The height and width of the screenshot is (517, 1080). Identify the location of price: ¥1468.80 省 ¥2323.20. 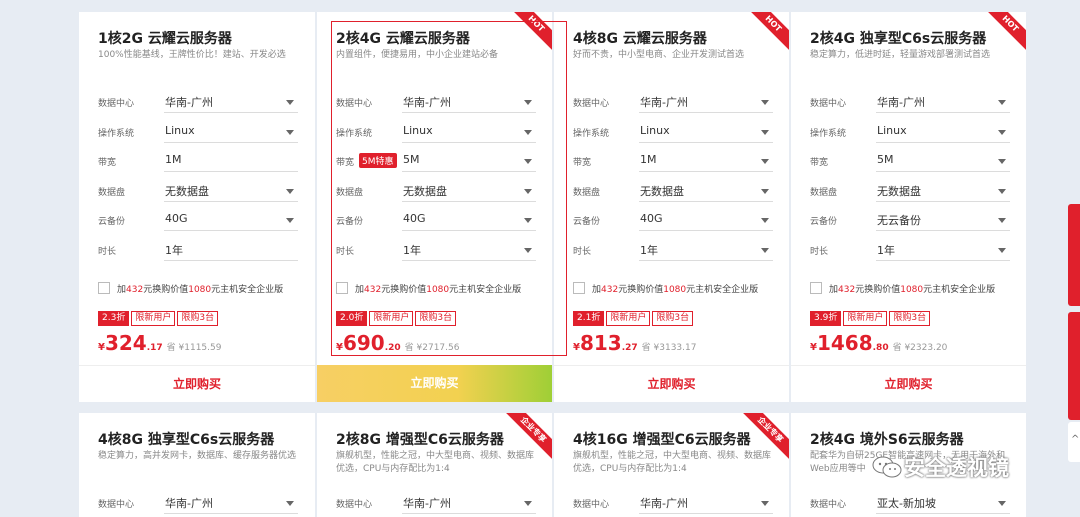
(878, 343).